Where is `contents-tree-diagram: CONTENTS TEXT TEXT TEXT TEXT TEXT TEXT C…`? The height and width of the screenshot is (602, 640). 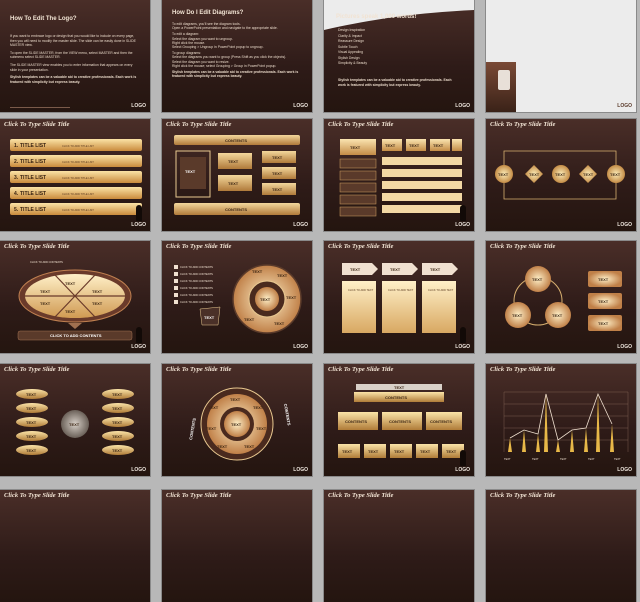
contents-tree-diagram: CONTENTS TEXT TEXT TEXT TEXT TEXT TEXT C… is located at coordinates (237, 175).